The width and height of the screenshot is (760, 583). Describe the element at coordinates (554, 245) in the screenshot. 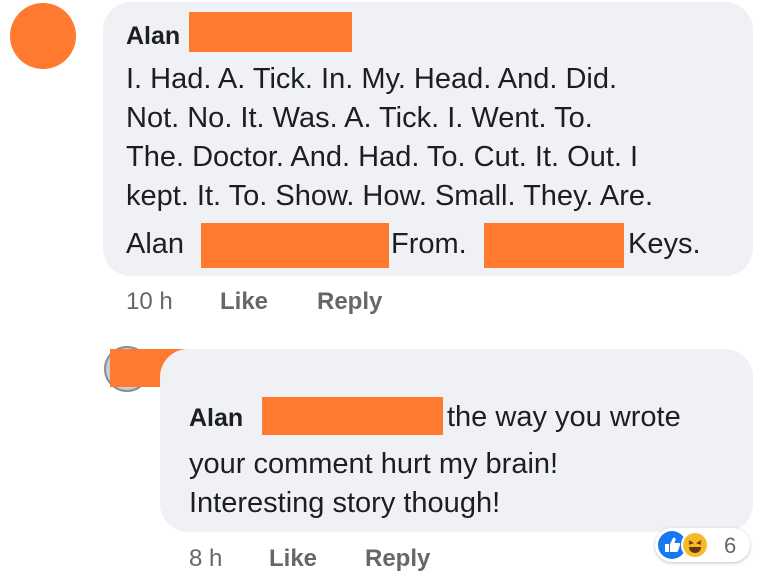

I see `redacted-place` at that location.